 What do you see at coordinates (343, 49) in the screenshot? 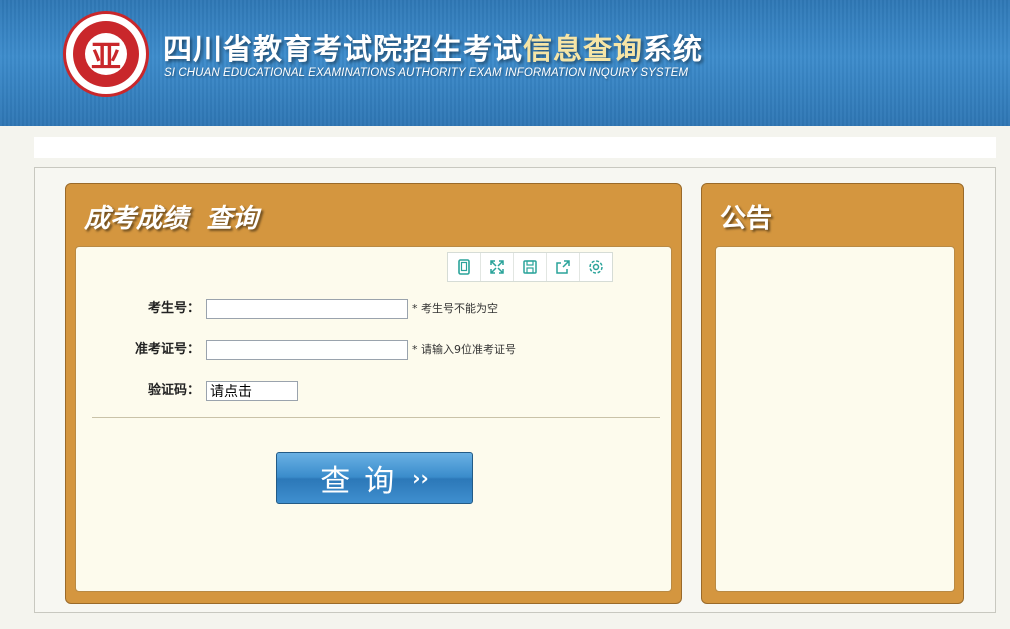
I see `site-title-prefix: 四川省教育考试院招生考试` at bounding box center [343, 49].